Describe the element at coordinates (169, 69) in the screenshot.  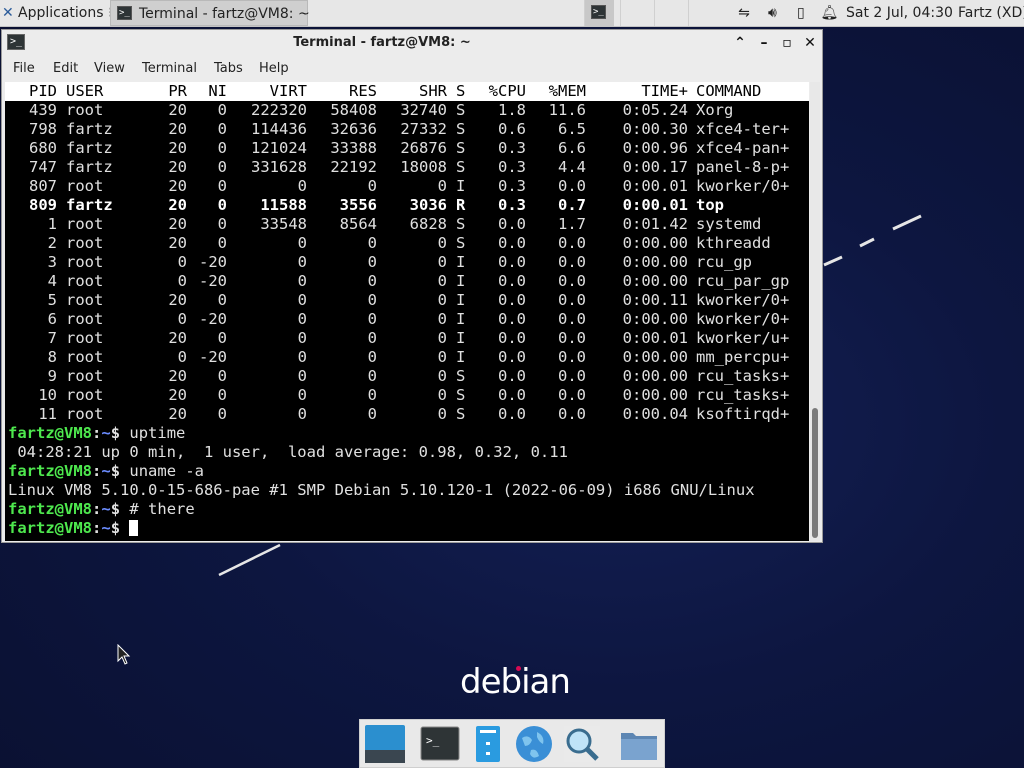
I see `menu-terminal: Terminal` at that location.